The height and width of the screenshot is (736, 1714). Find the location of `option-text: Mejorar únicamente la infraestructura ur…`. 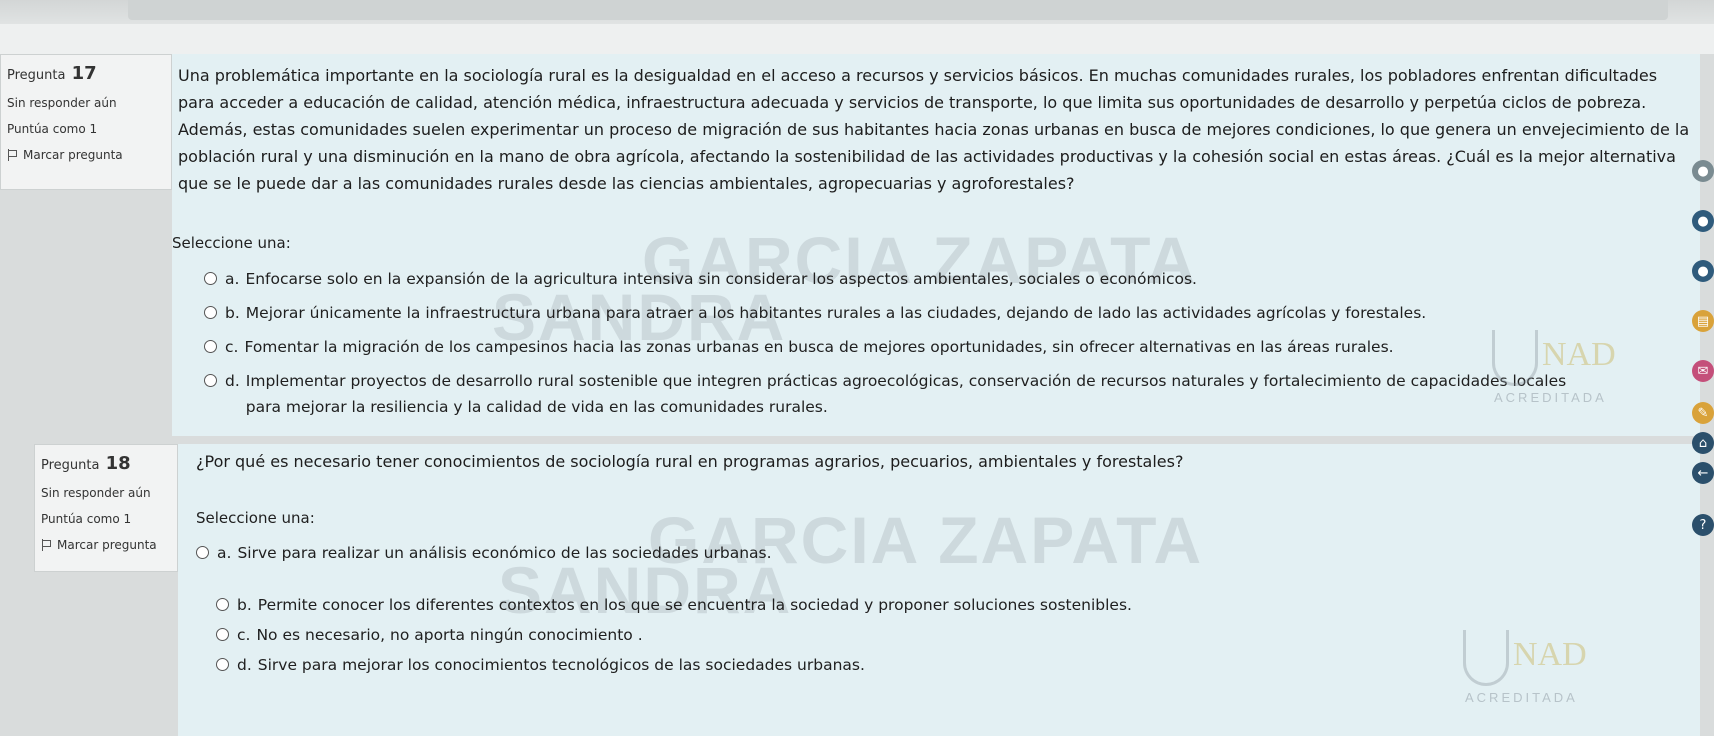

option-text: Mejorar únicamente la infraestructura ur… is located at coordinates (836, 313).